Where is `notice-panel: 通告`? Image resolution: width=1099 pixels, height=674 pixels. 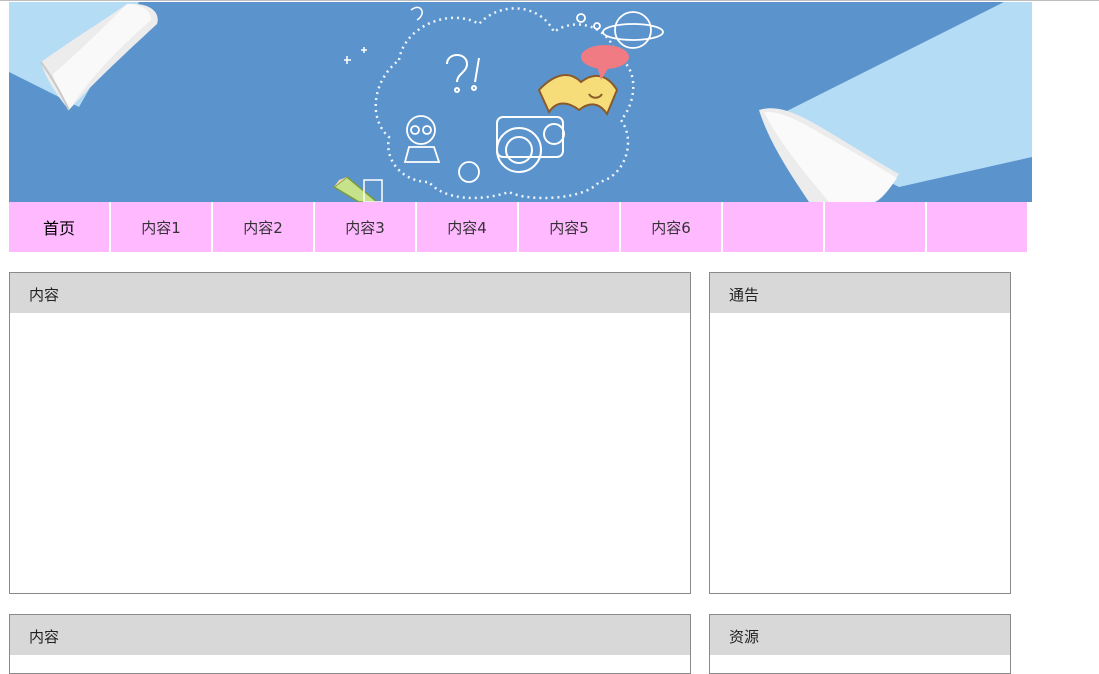
notice-panel: 通告 is located at coordinates (860, 433).